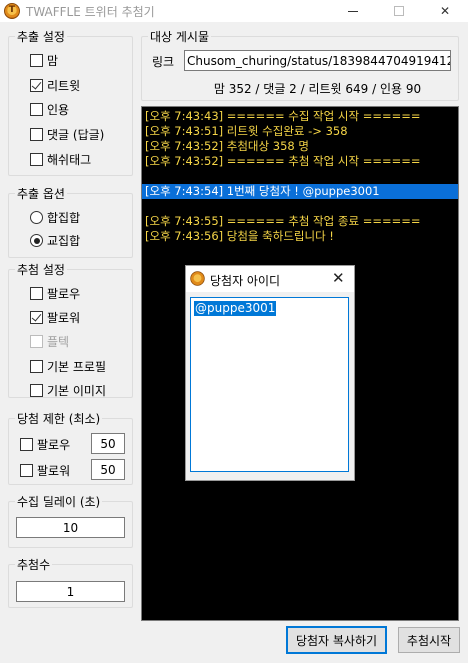 This screenshot has width=468, height=663. Describe the element at coordinates (34, 564) in the screenshot. I see `draw-count-title: 추첨수` at that location.